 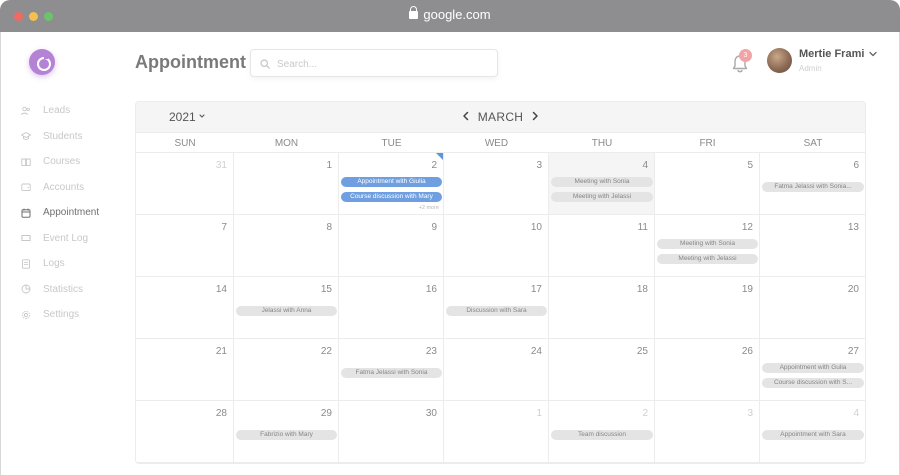 What do you see at coordinates (76, 111) in the screenshot?
I see `sidebar-item-leads: Leads` at bounding box center [76, 111].